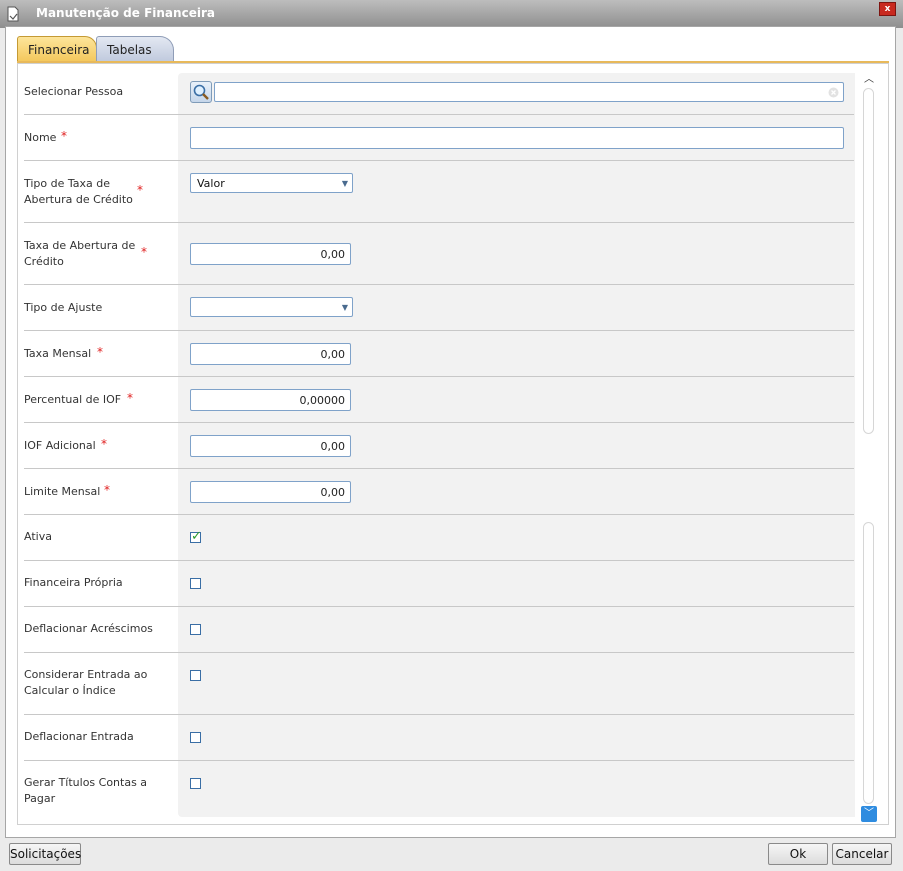 This screenshot has height=871, width=903. What do you see at coordinates (78, 199) in the screenshot?
I see `label-tipo-taxa-2: Abertura de Crédito` at bounding box center [78, 199].